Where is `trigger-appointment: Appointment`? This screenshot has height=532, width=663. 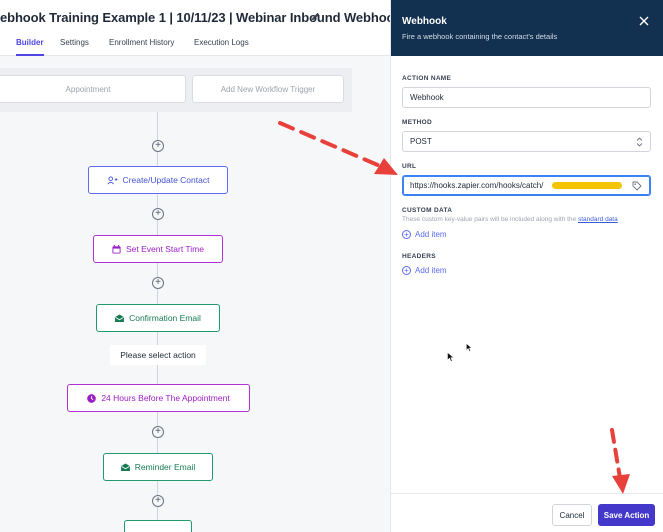
trigger-appointment: Appointment is located at coordinates (93, 89).